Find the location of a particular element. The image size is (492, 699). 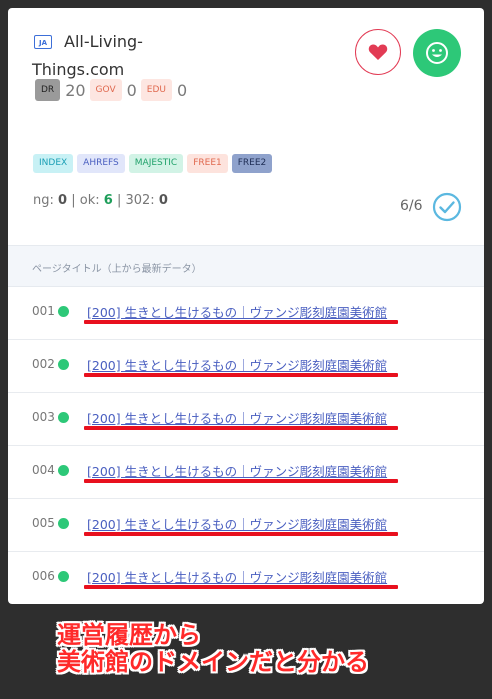

row-number: 001 is located at coordinates (43, 311).